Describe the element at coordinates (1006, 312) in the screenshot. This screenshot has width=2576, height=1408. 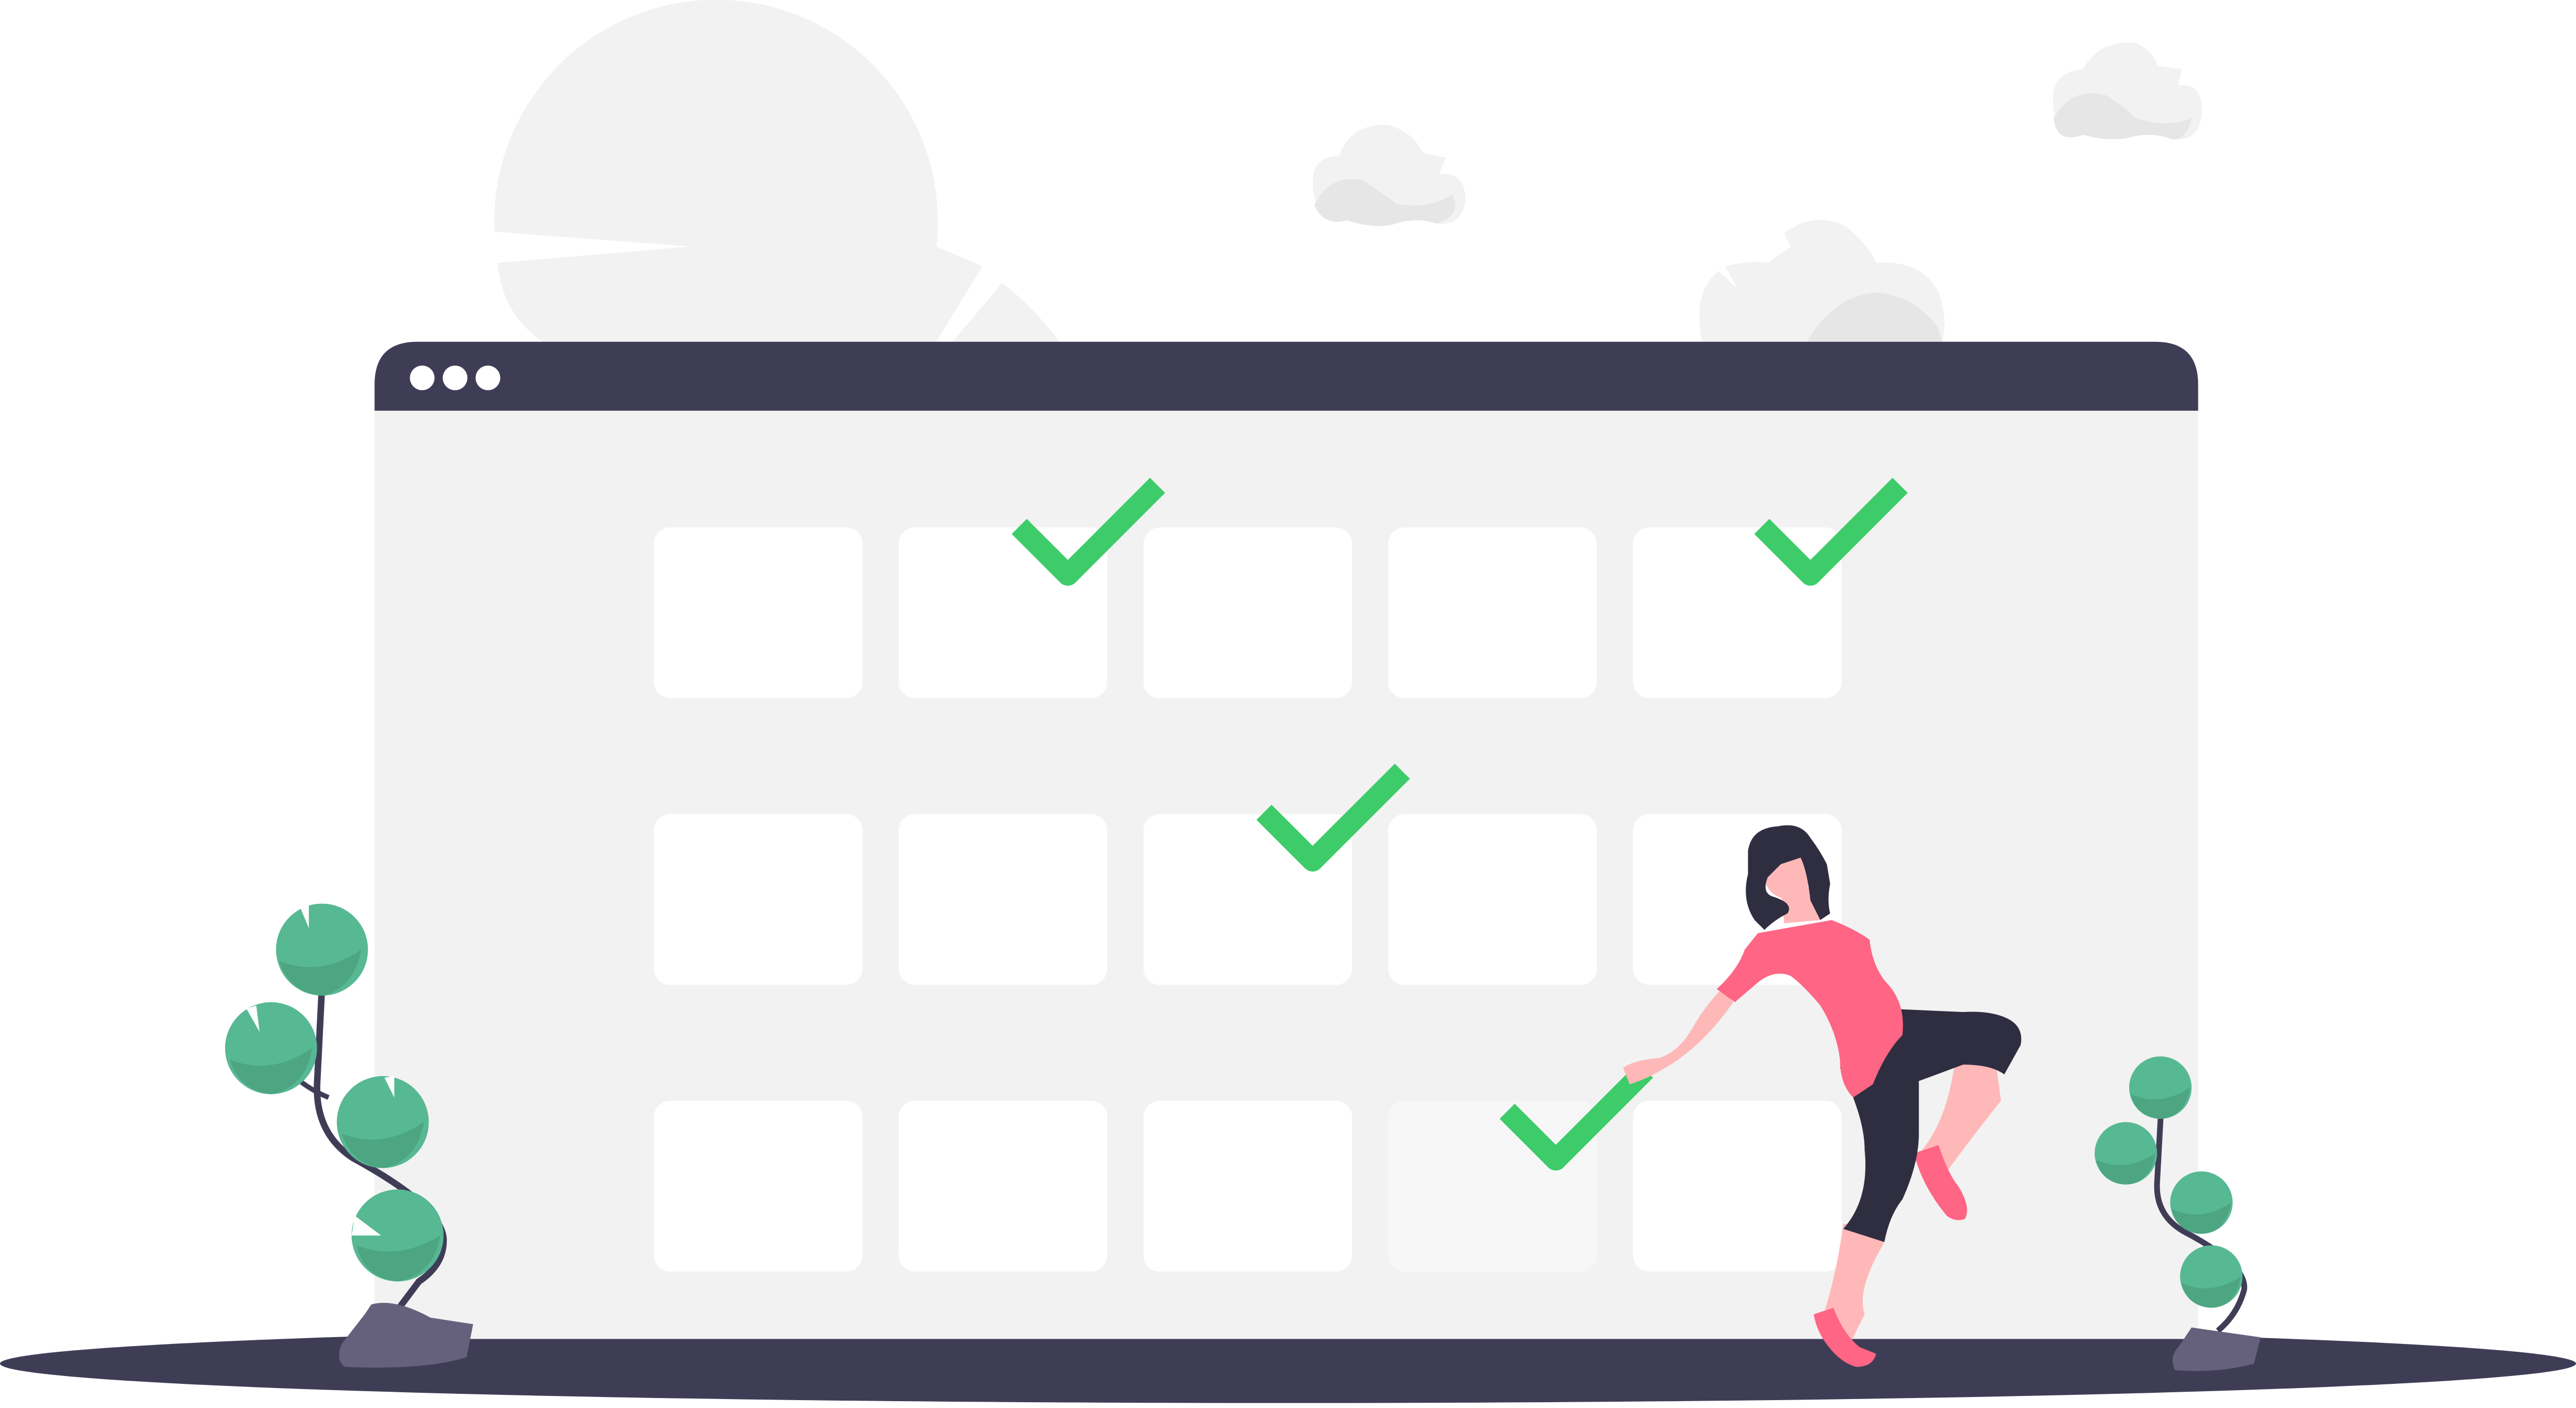
I see `background-pie-slice` at that location.